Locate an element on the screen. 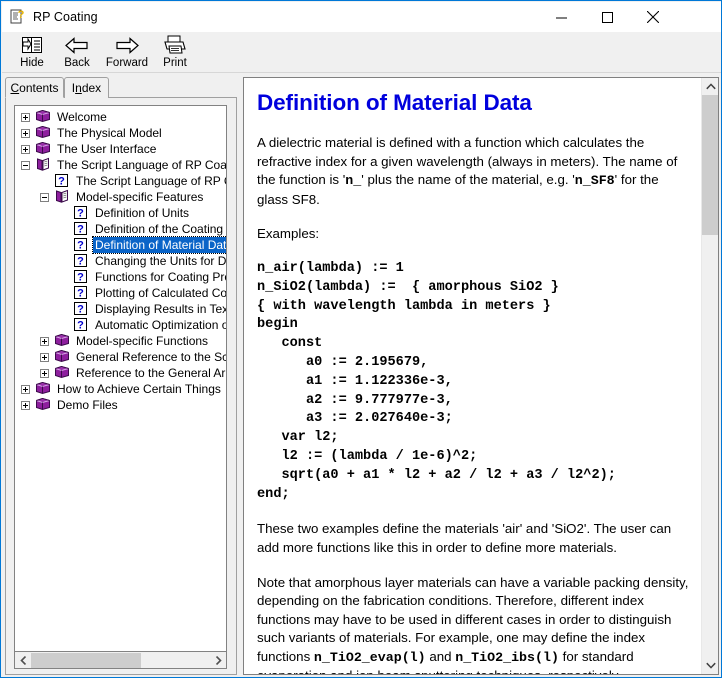 This screenshot has height=678, width=722. hide-button: Hide is located at coordinates (32, 53).